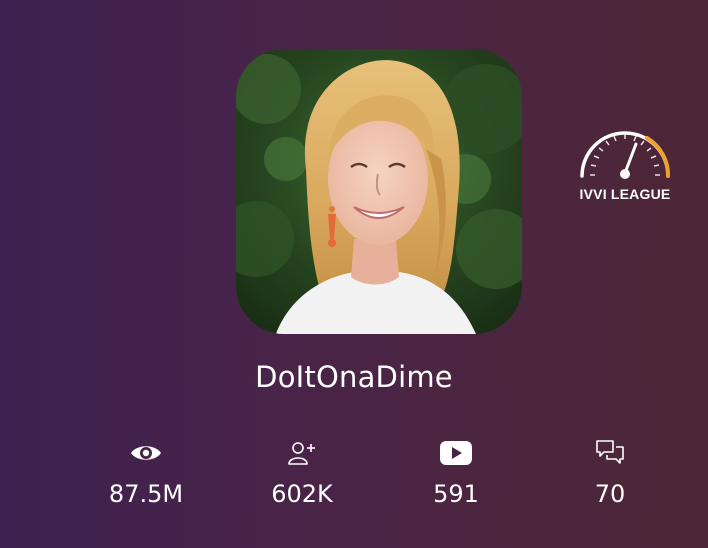 This screenshot has height=548, width=708. What do you see at coordinates (456, 494) in the screenshot?
I see `stat-videos-value: 591` at bounding box center [456, 494].